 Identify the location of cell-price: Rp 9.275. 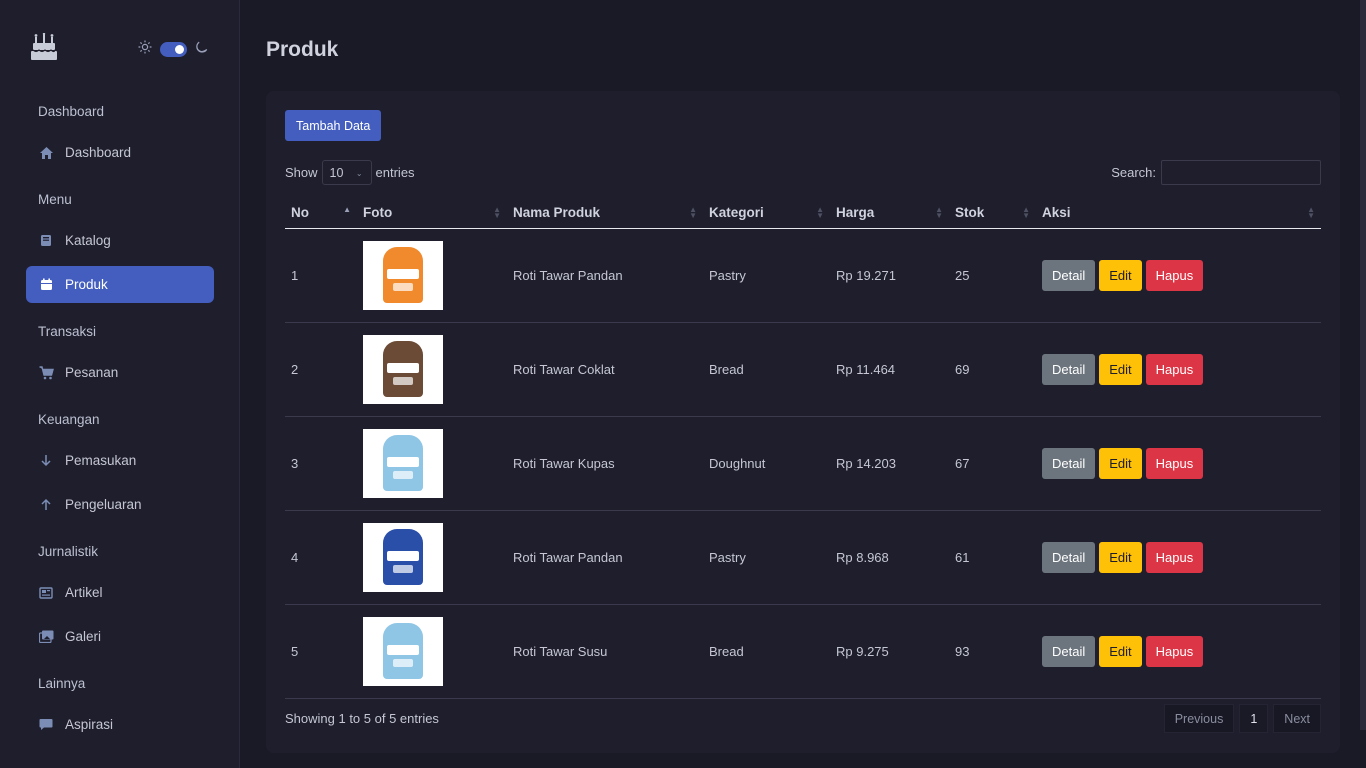
(889, 651).